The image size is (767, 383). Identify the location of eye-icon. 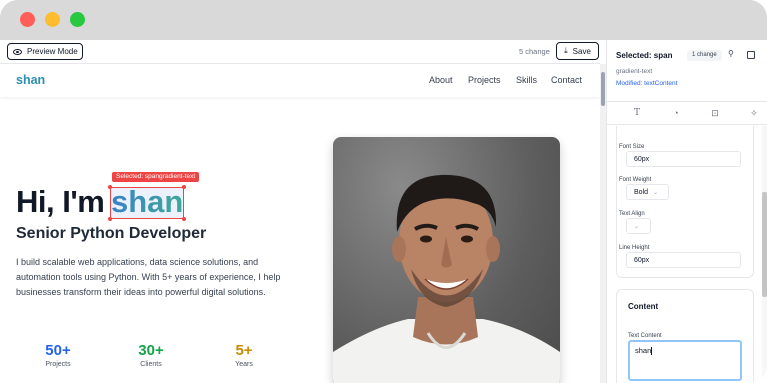
(17, 51).